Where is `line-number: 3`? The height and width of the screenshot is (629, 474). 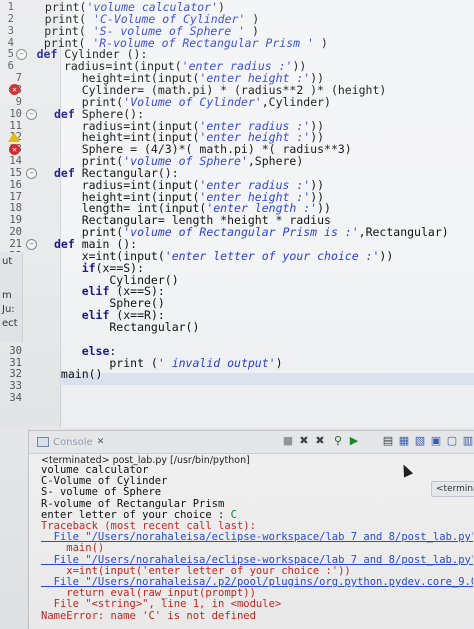
line-number: 3 is located at coordinates (10, 30).